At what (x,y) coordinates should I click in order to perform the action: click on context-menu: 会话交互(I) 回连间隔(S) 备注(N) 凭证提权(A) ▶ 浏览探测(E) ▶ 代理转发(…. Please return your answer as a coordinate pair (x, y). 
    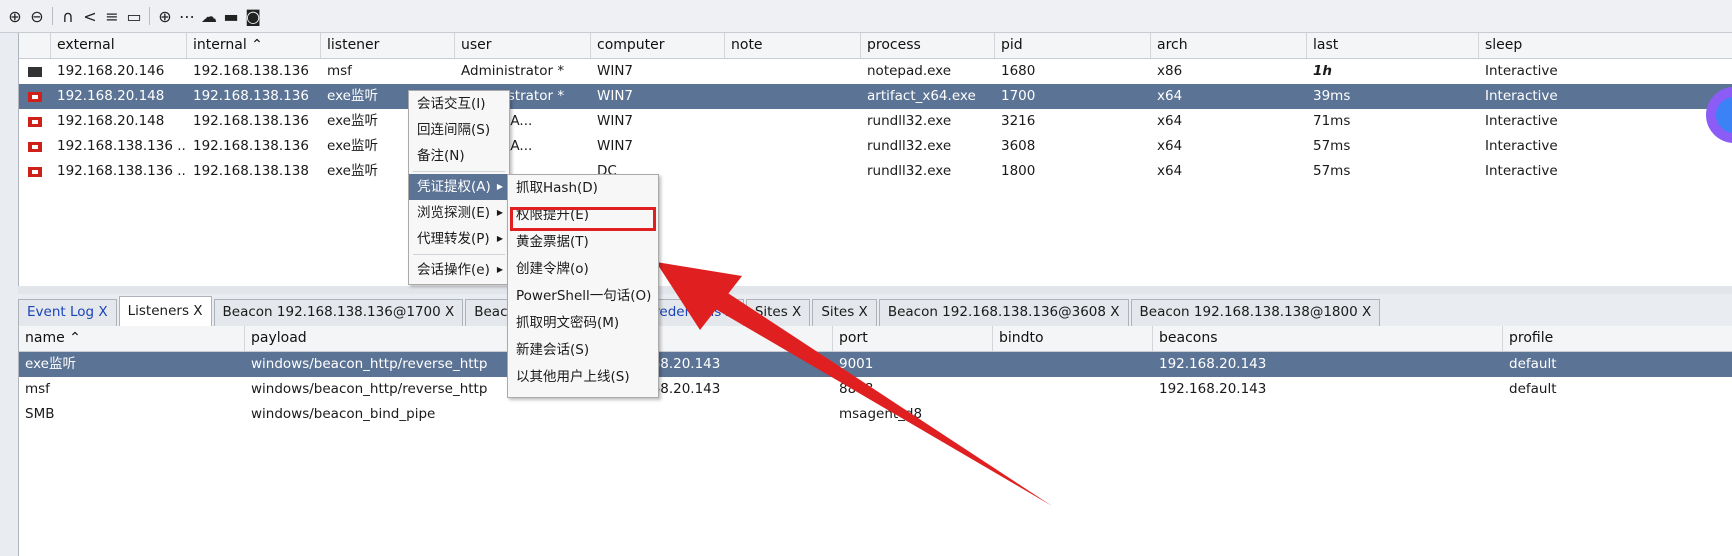
    Looking at the image, I should click on (459, 187).